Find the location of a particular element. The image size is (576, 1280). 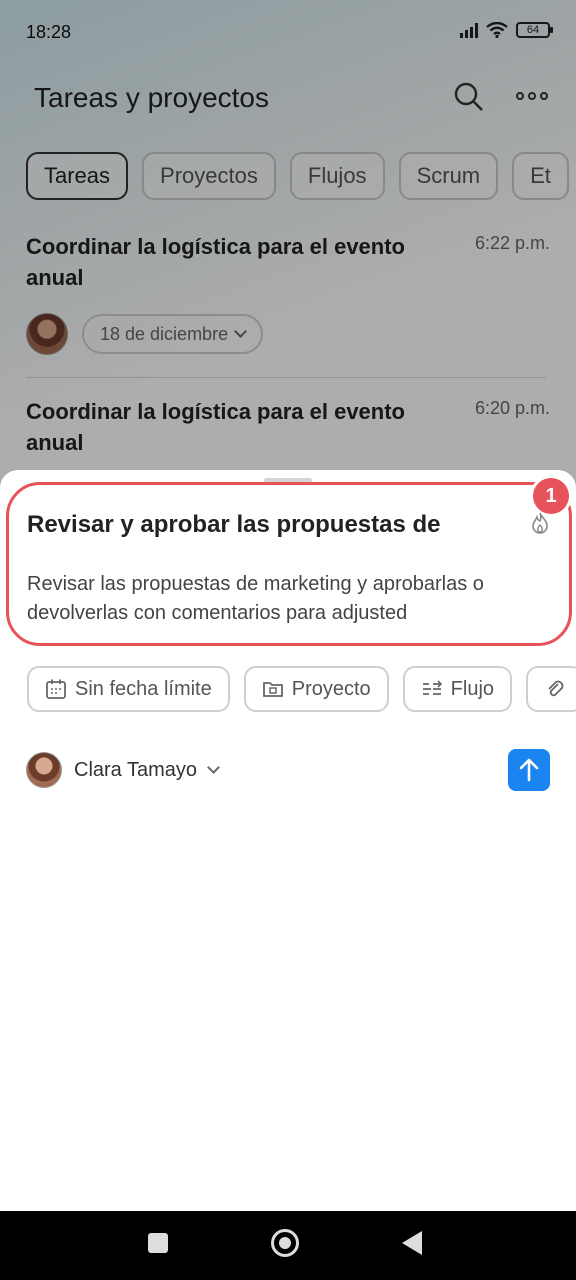

flame-icon is located at coordinates (540, 523).